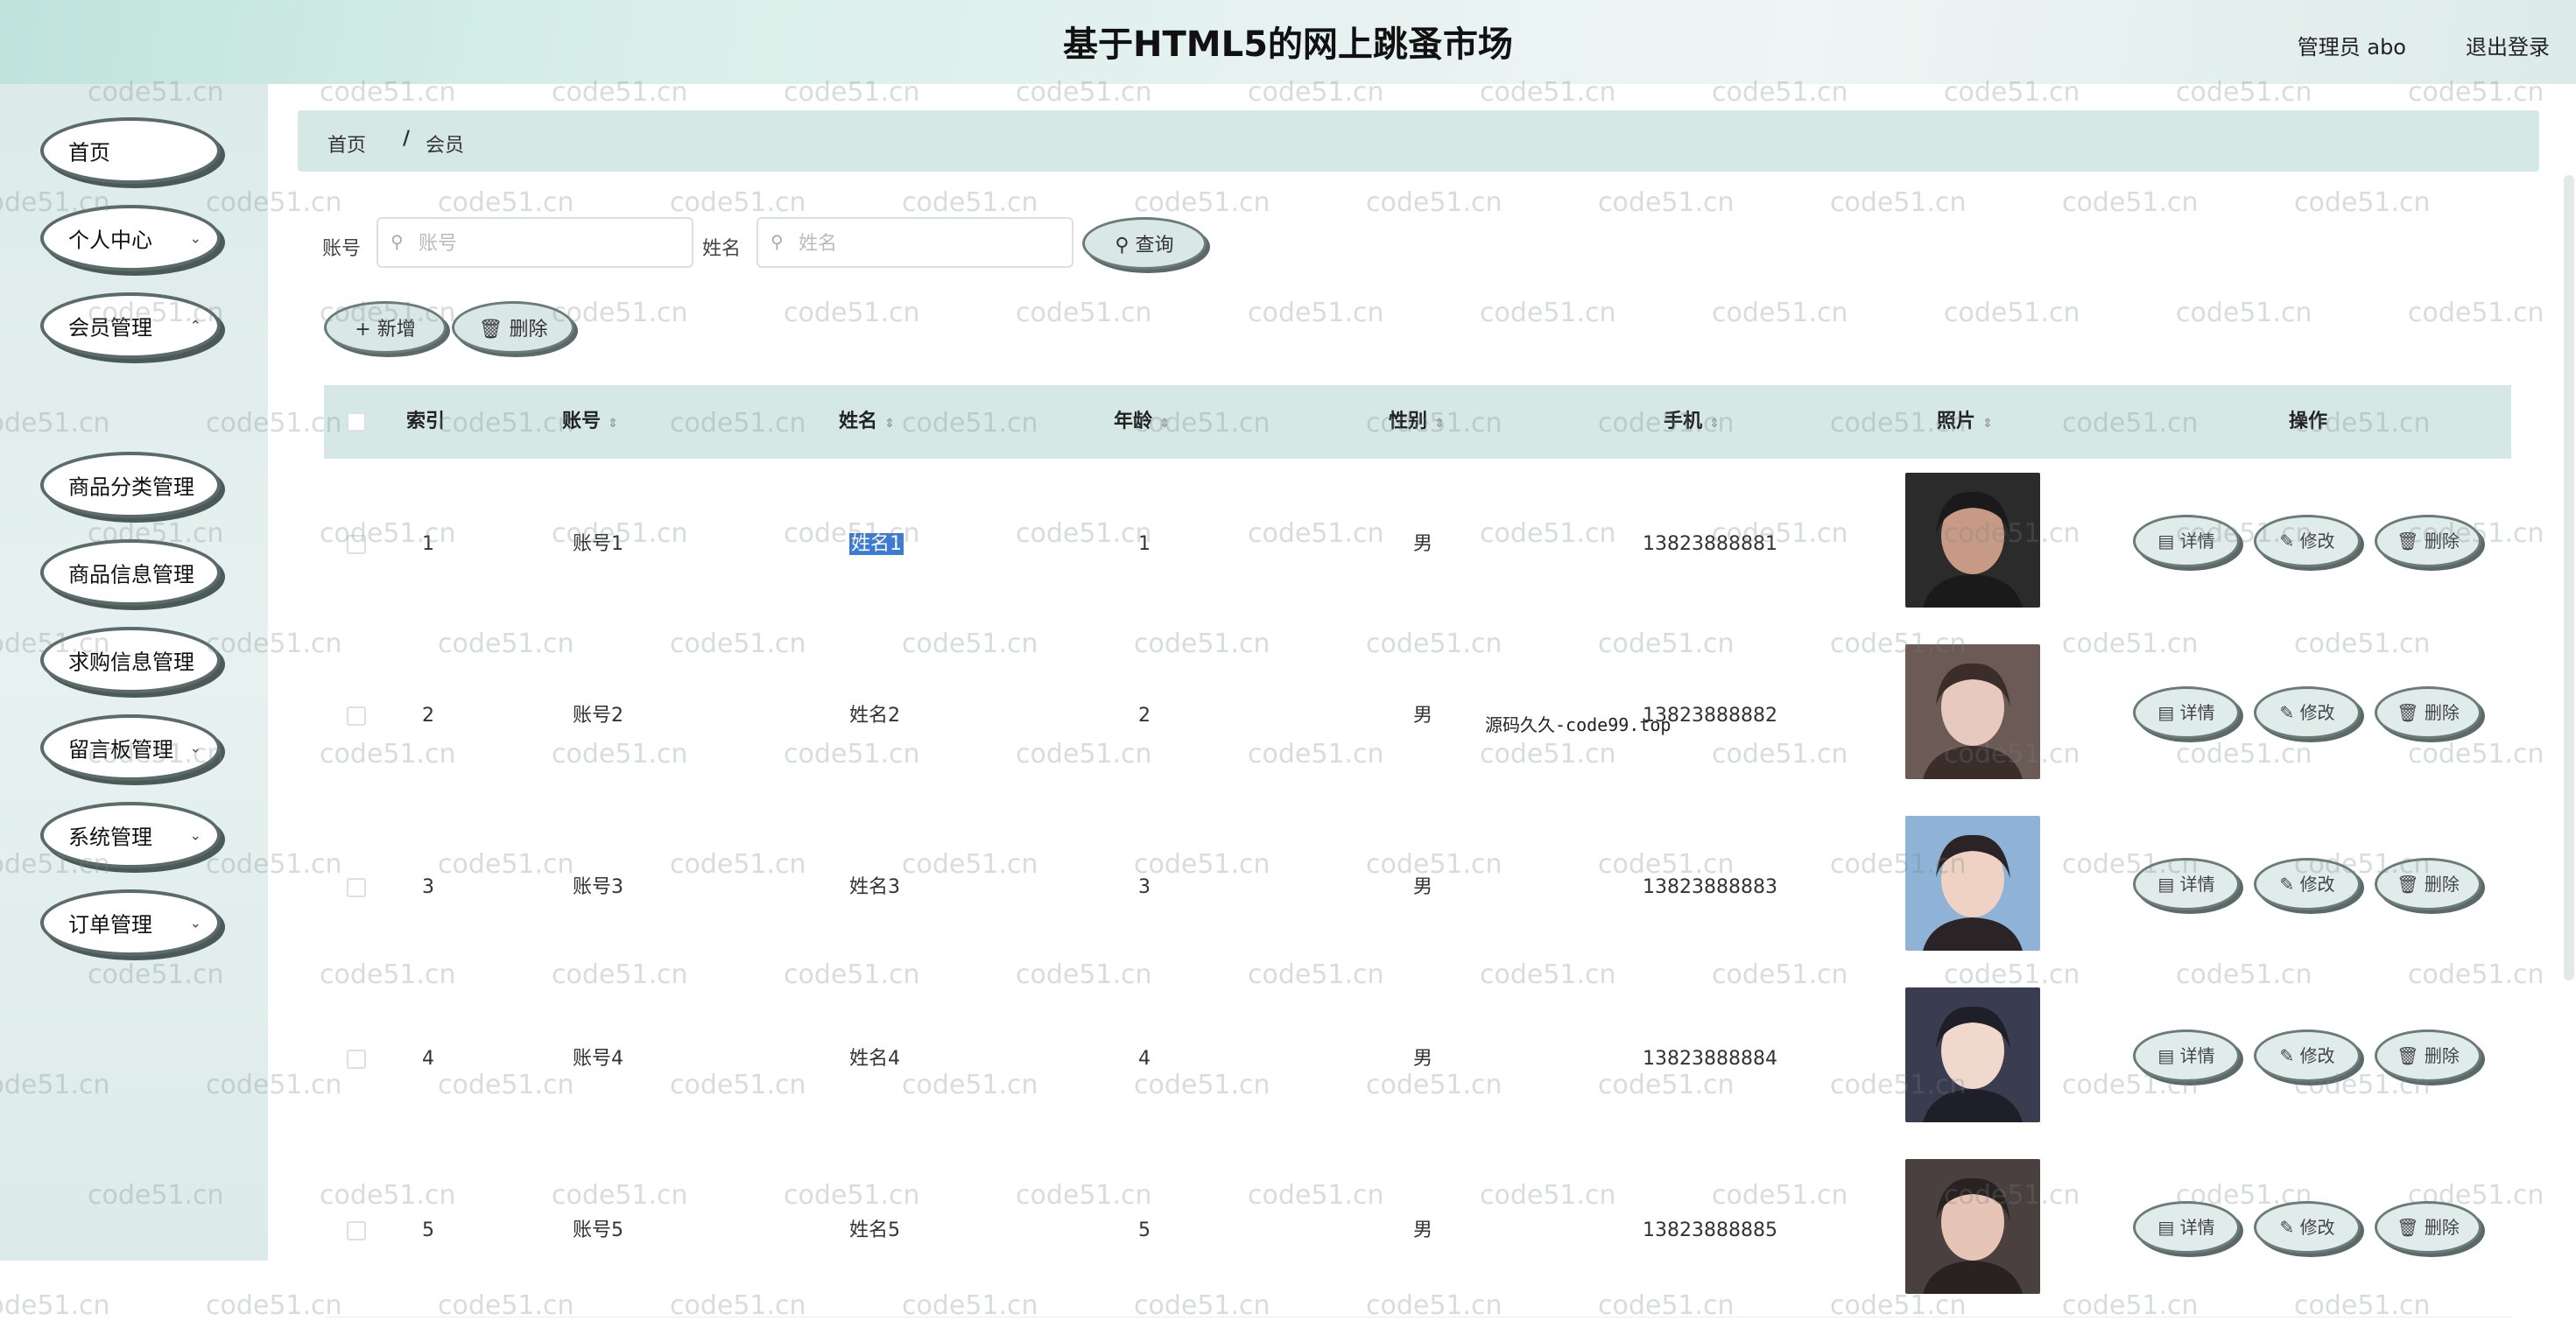  Describe the element at coordinates (130, 922) in the screenshot. I see `sidebar-item-order-management: 订单管理 ⌄` at that location.